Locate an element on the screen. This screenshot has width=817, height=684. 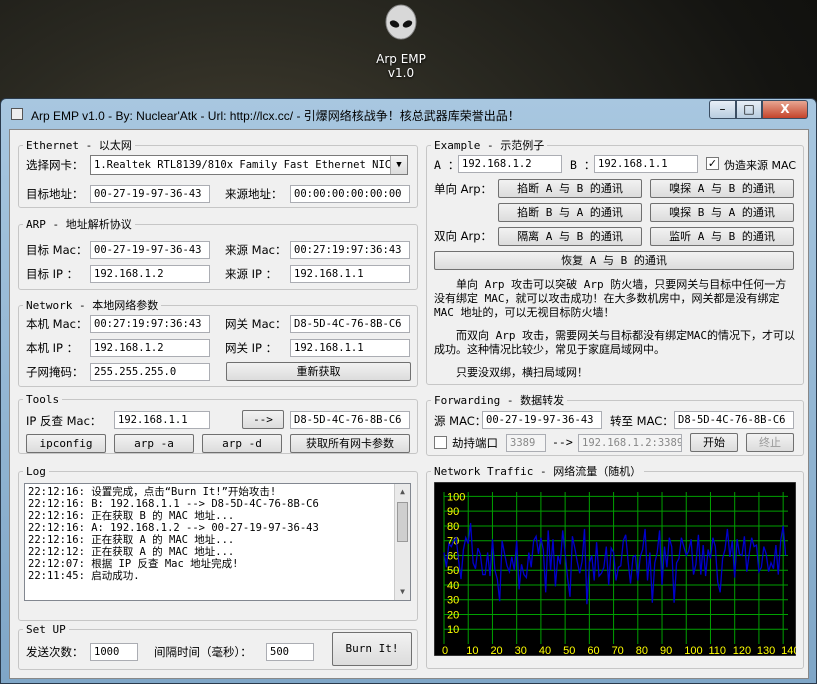
x-tick-label: 50 is located at coordinates (569, 650).